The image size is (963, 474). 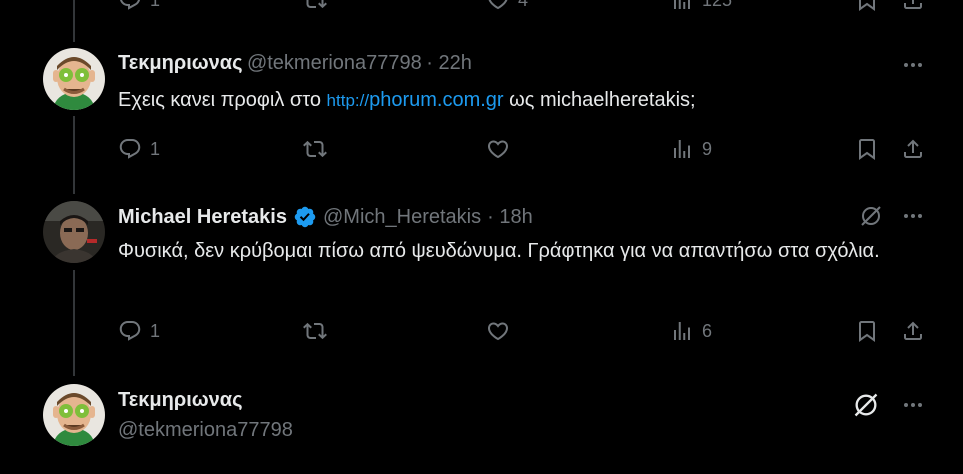 I want to click on display-name: Michael Heretakis, so click(x=202, y=217).